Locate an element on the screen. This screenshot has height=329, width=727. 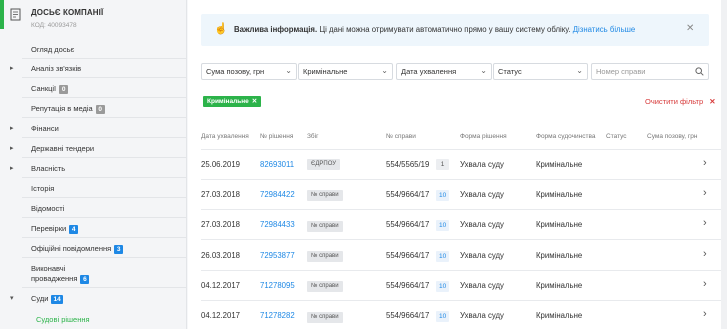
sidebar-item-enforcement: Виконавчі провадження 6 is located at coordinates (93, 273).